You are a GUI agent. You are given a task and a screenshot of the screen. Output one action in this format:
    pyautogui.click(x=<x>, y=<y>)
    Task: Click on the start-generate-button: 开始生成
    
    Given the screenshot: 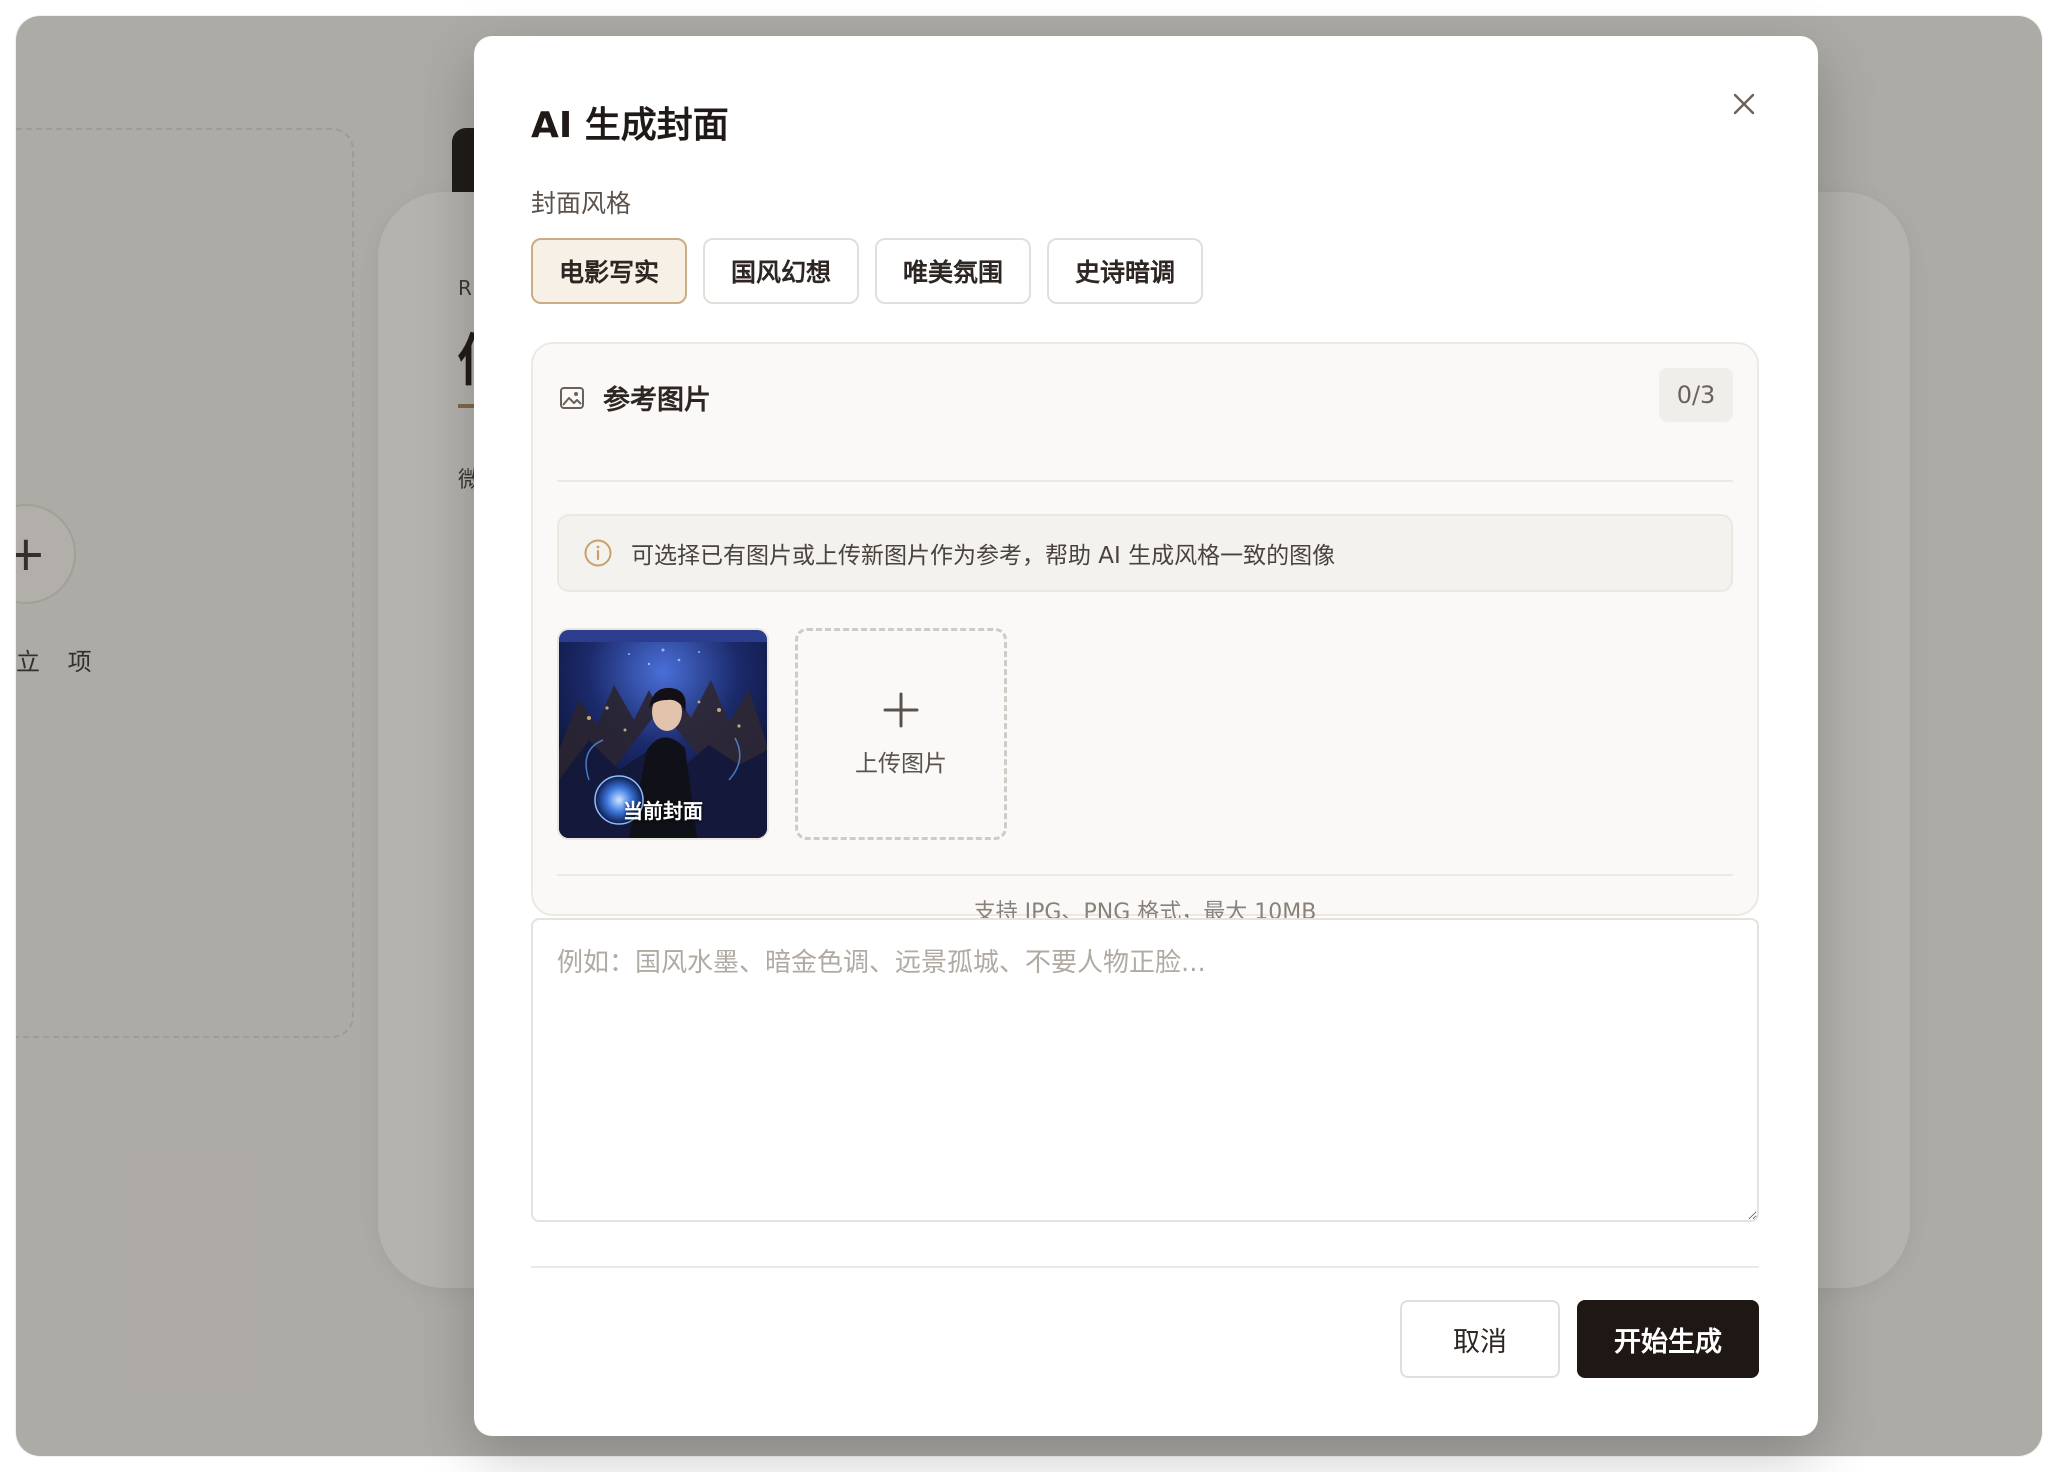 What is the action you would take?
    pyautogui.click(x=1668, y=1339)
    